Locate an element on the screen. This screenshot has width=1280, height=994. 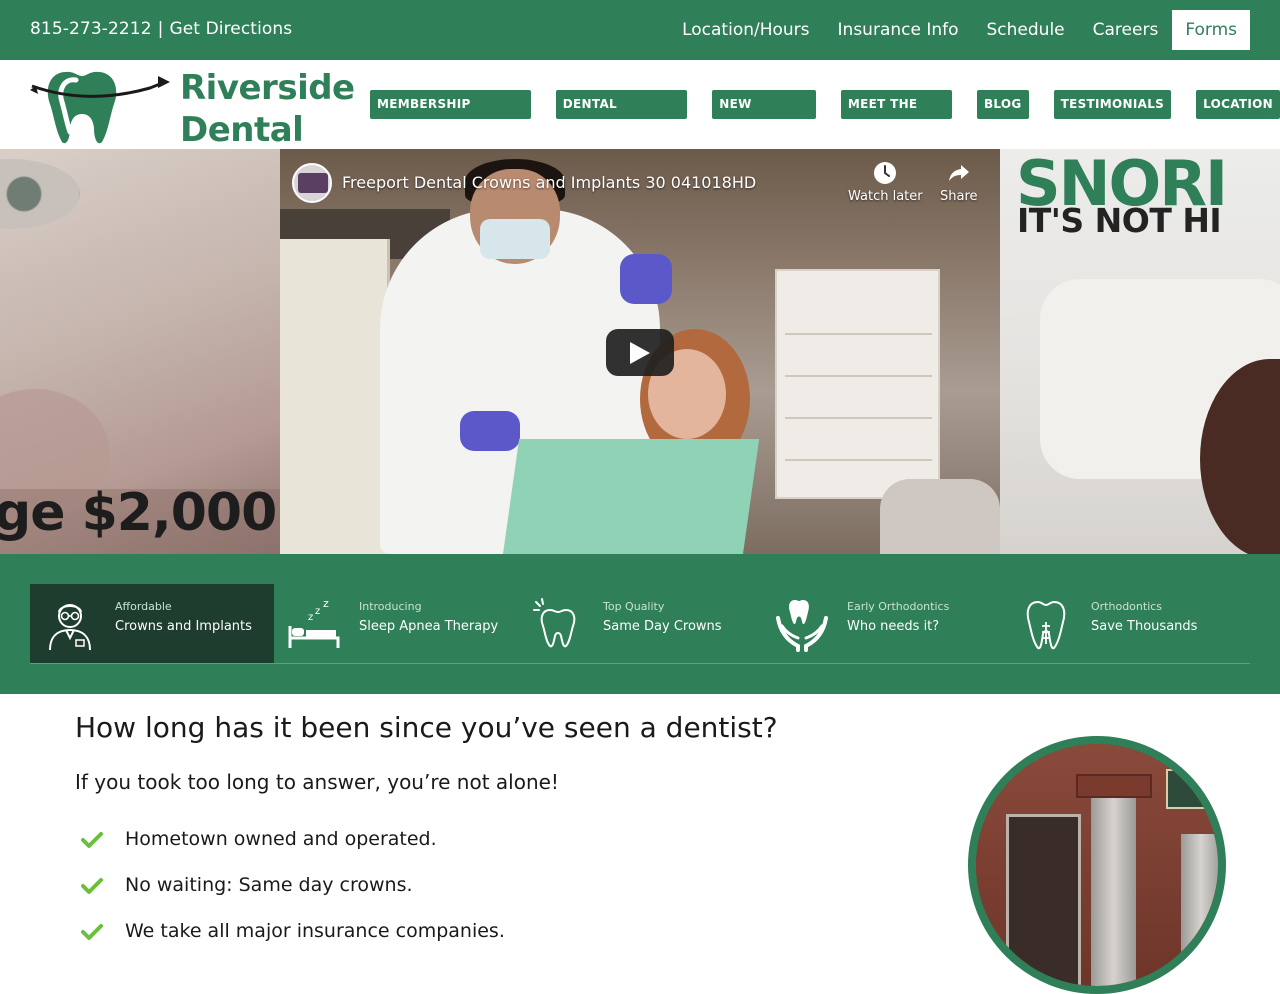
feature-early-orthodontics: Early Orthodontics Who needs it? is located at coordinates (884, 623).